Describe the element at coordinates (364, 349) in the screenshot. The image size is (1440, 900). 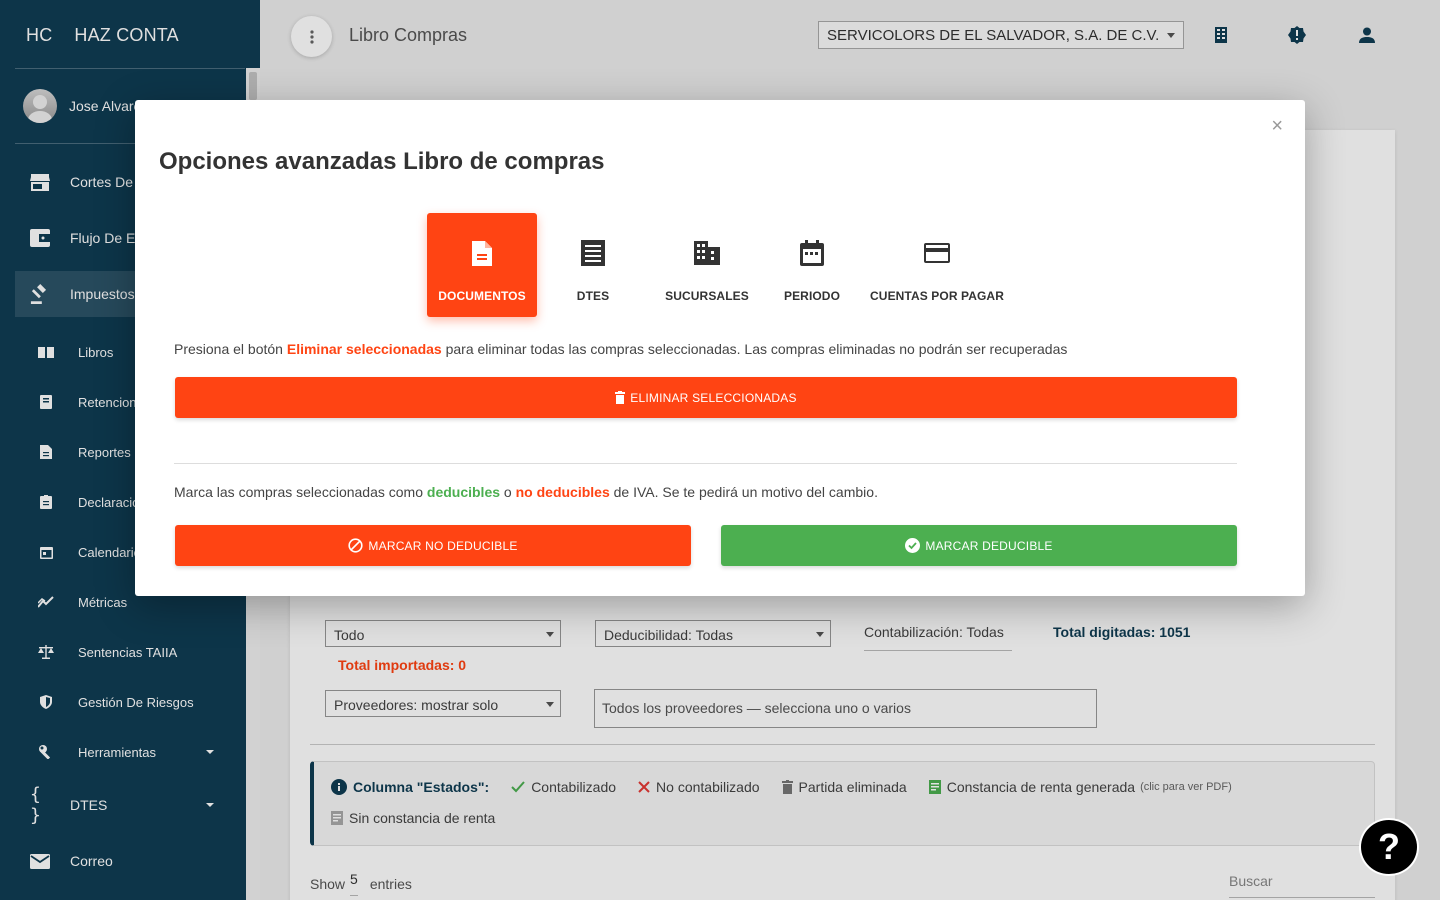
I see `delete-text-highlight: Eliminar seleccionadas` at that location.